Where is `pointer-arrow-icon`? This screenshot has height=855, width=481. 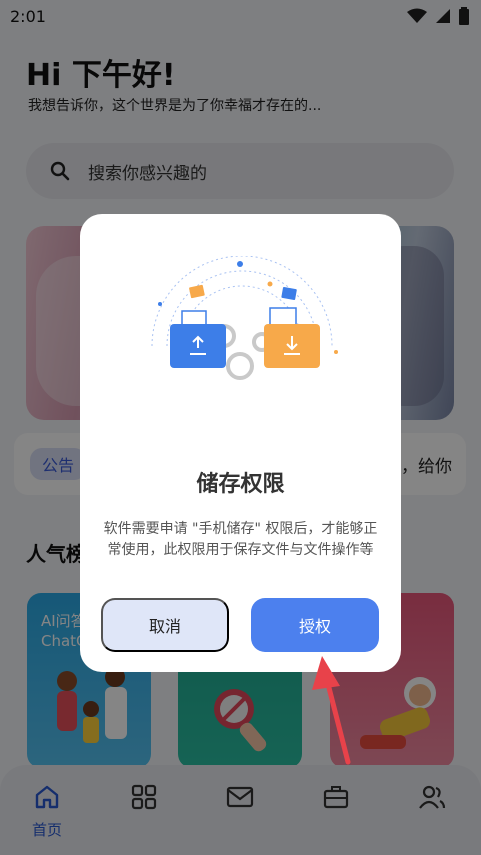 pointer-arrow-icon is located at coordinates (331, 710).